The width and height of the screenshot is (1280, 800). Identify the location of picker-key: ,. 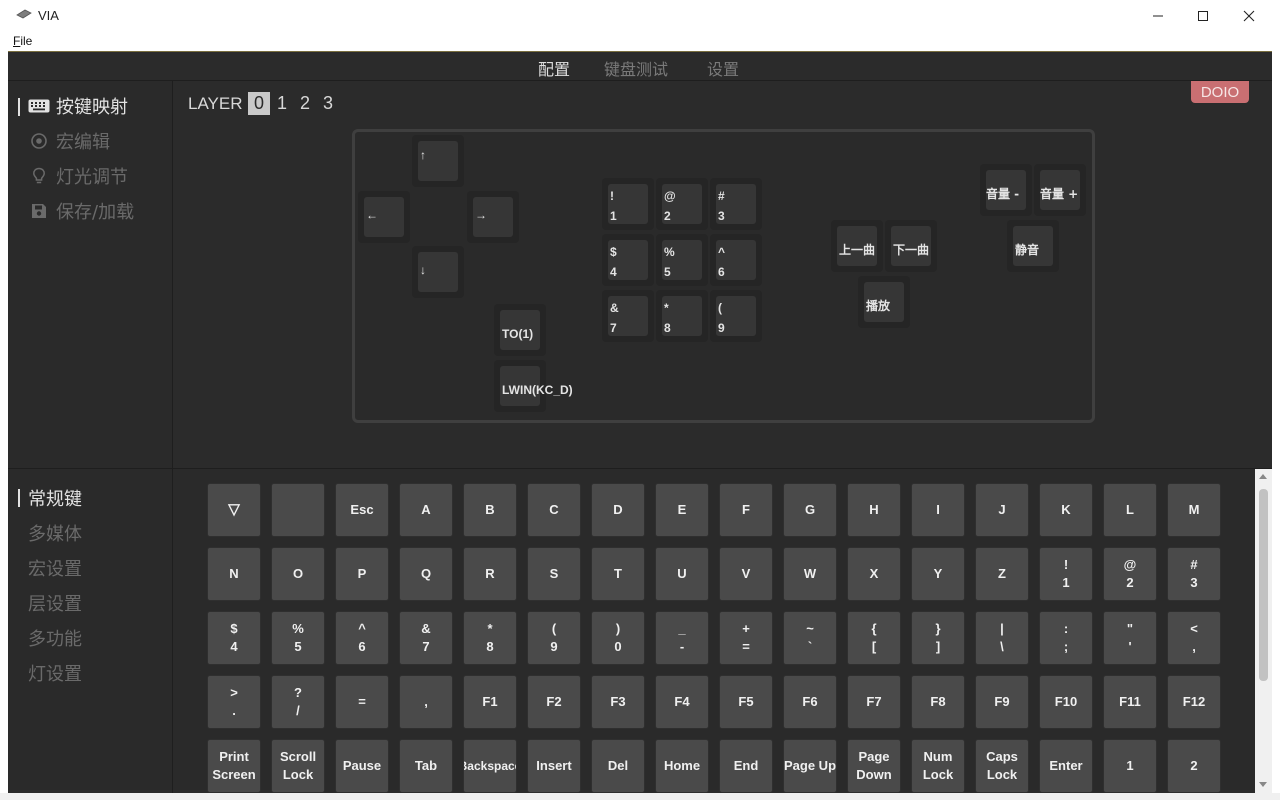
(426, 702).